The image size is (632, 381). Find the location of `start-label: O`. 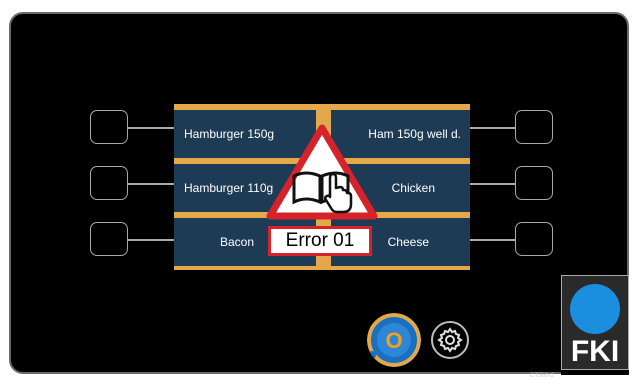

start-label: O is located at coordinates (393, 340).